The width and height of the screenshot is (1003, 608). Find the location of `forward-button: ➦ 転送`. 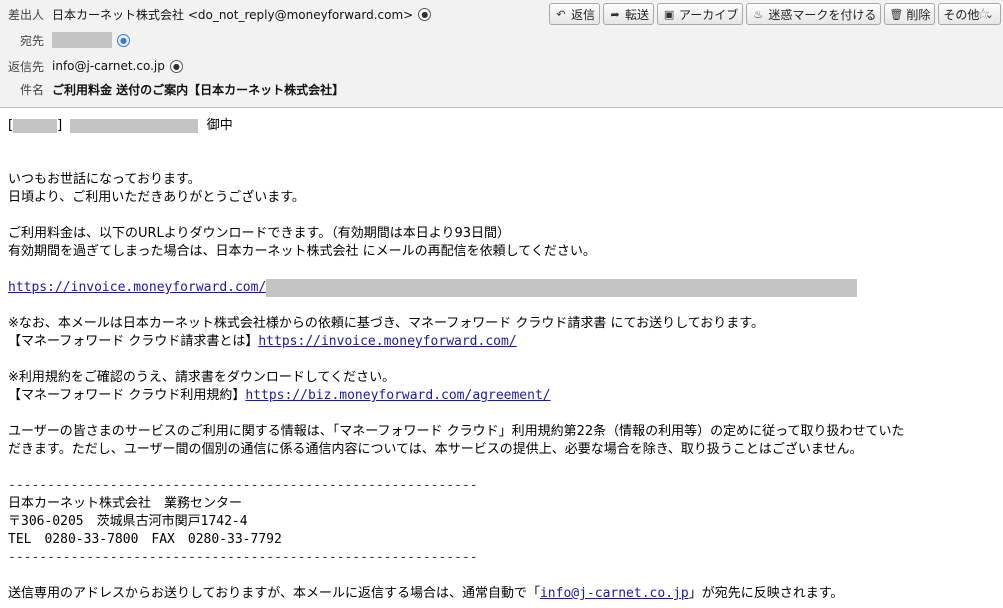

forward-button: ➦ 転送 is located at coordinates (629, 14).